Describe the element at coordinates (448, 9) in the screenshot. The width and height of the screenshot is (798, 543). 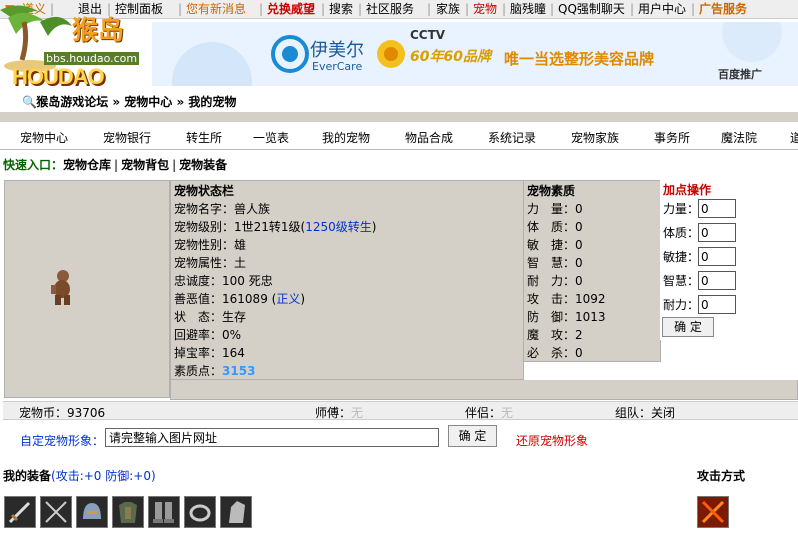
I see `top-link-family: 家族` at that location.